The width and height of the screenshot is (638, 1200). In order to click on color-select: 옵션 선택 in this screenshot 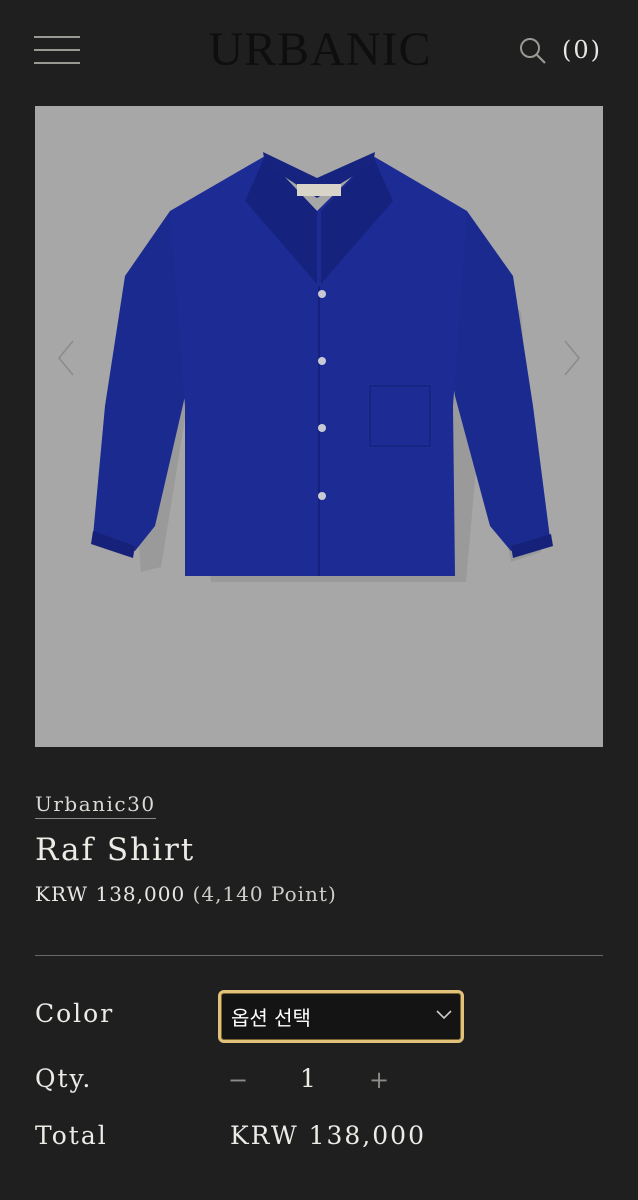, I will do `click(341, 1016)`.